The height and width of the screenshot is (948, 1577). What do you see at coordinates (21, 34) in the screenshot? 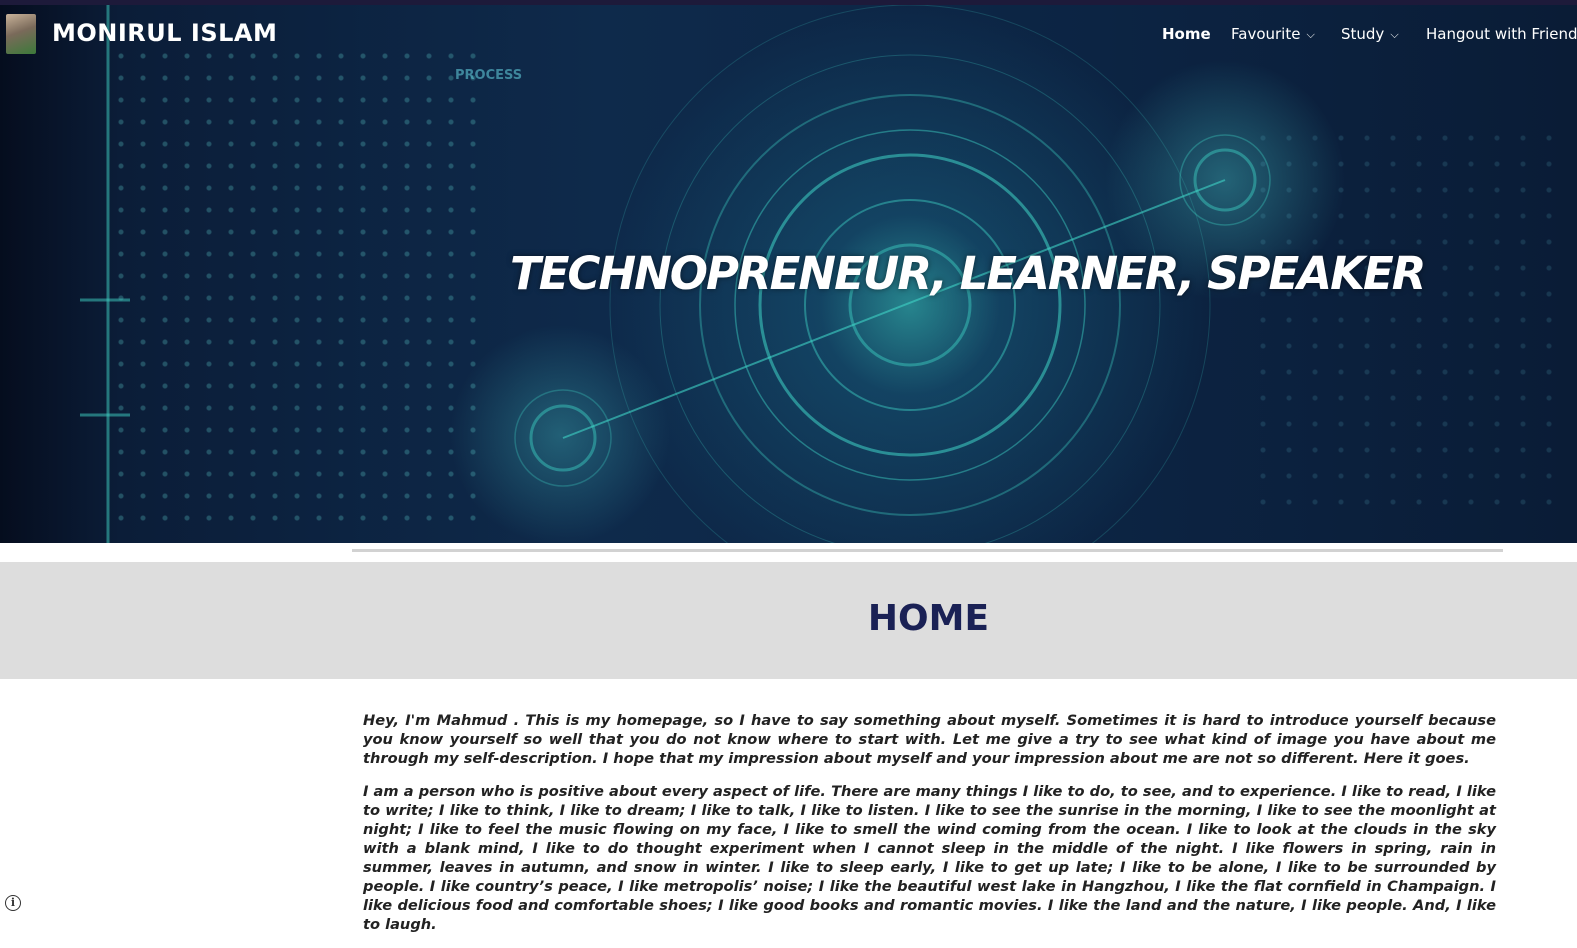
I see `site-logo-avatar` at bounding box center [21, 34].